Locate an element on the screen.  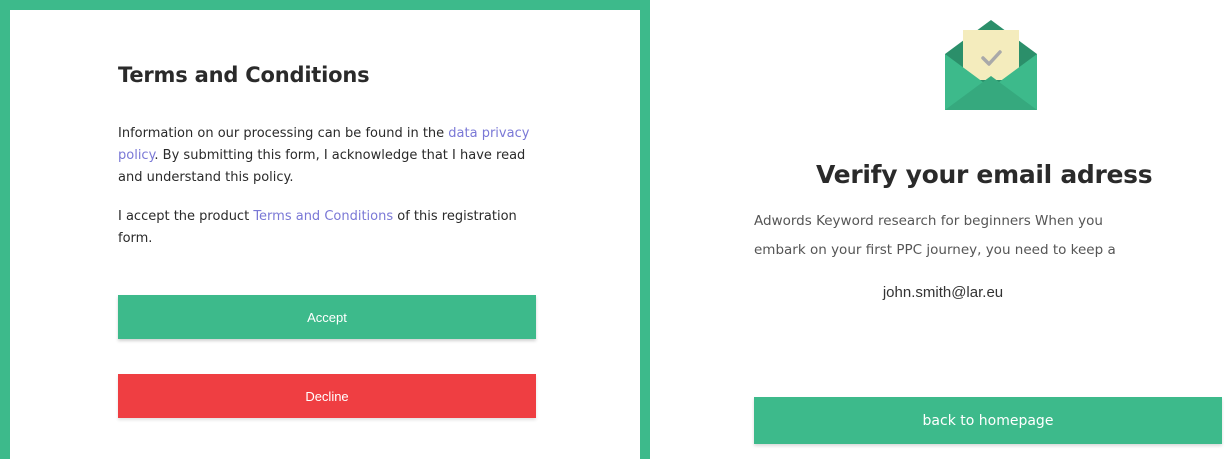
terms-conditions-link: Terms and Conditions is located at coordinates (323, 216).